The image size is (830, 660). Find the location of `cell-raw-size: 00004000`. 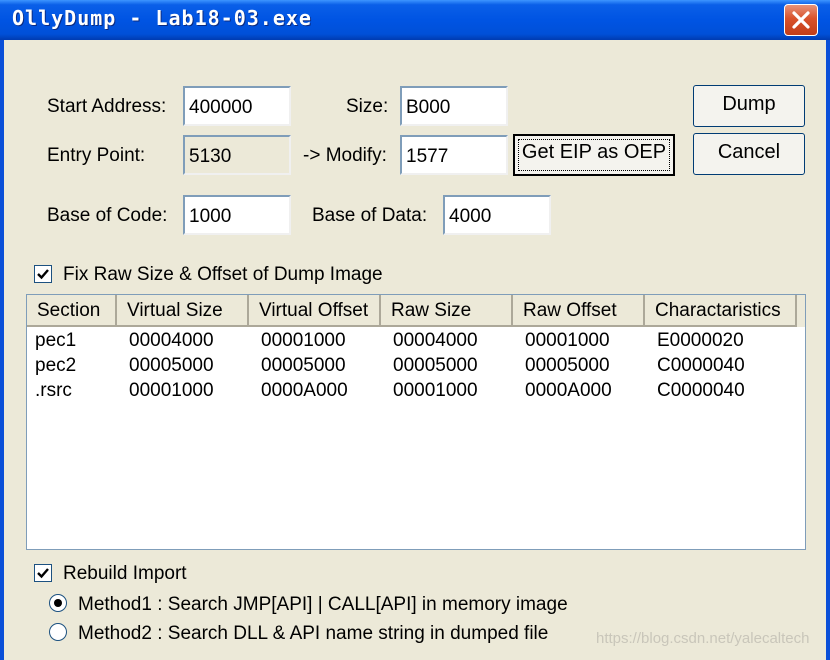

cell-raw-size: 00004000 is located at coordinates (435, 340).